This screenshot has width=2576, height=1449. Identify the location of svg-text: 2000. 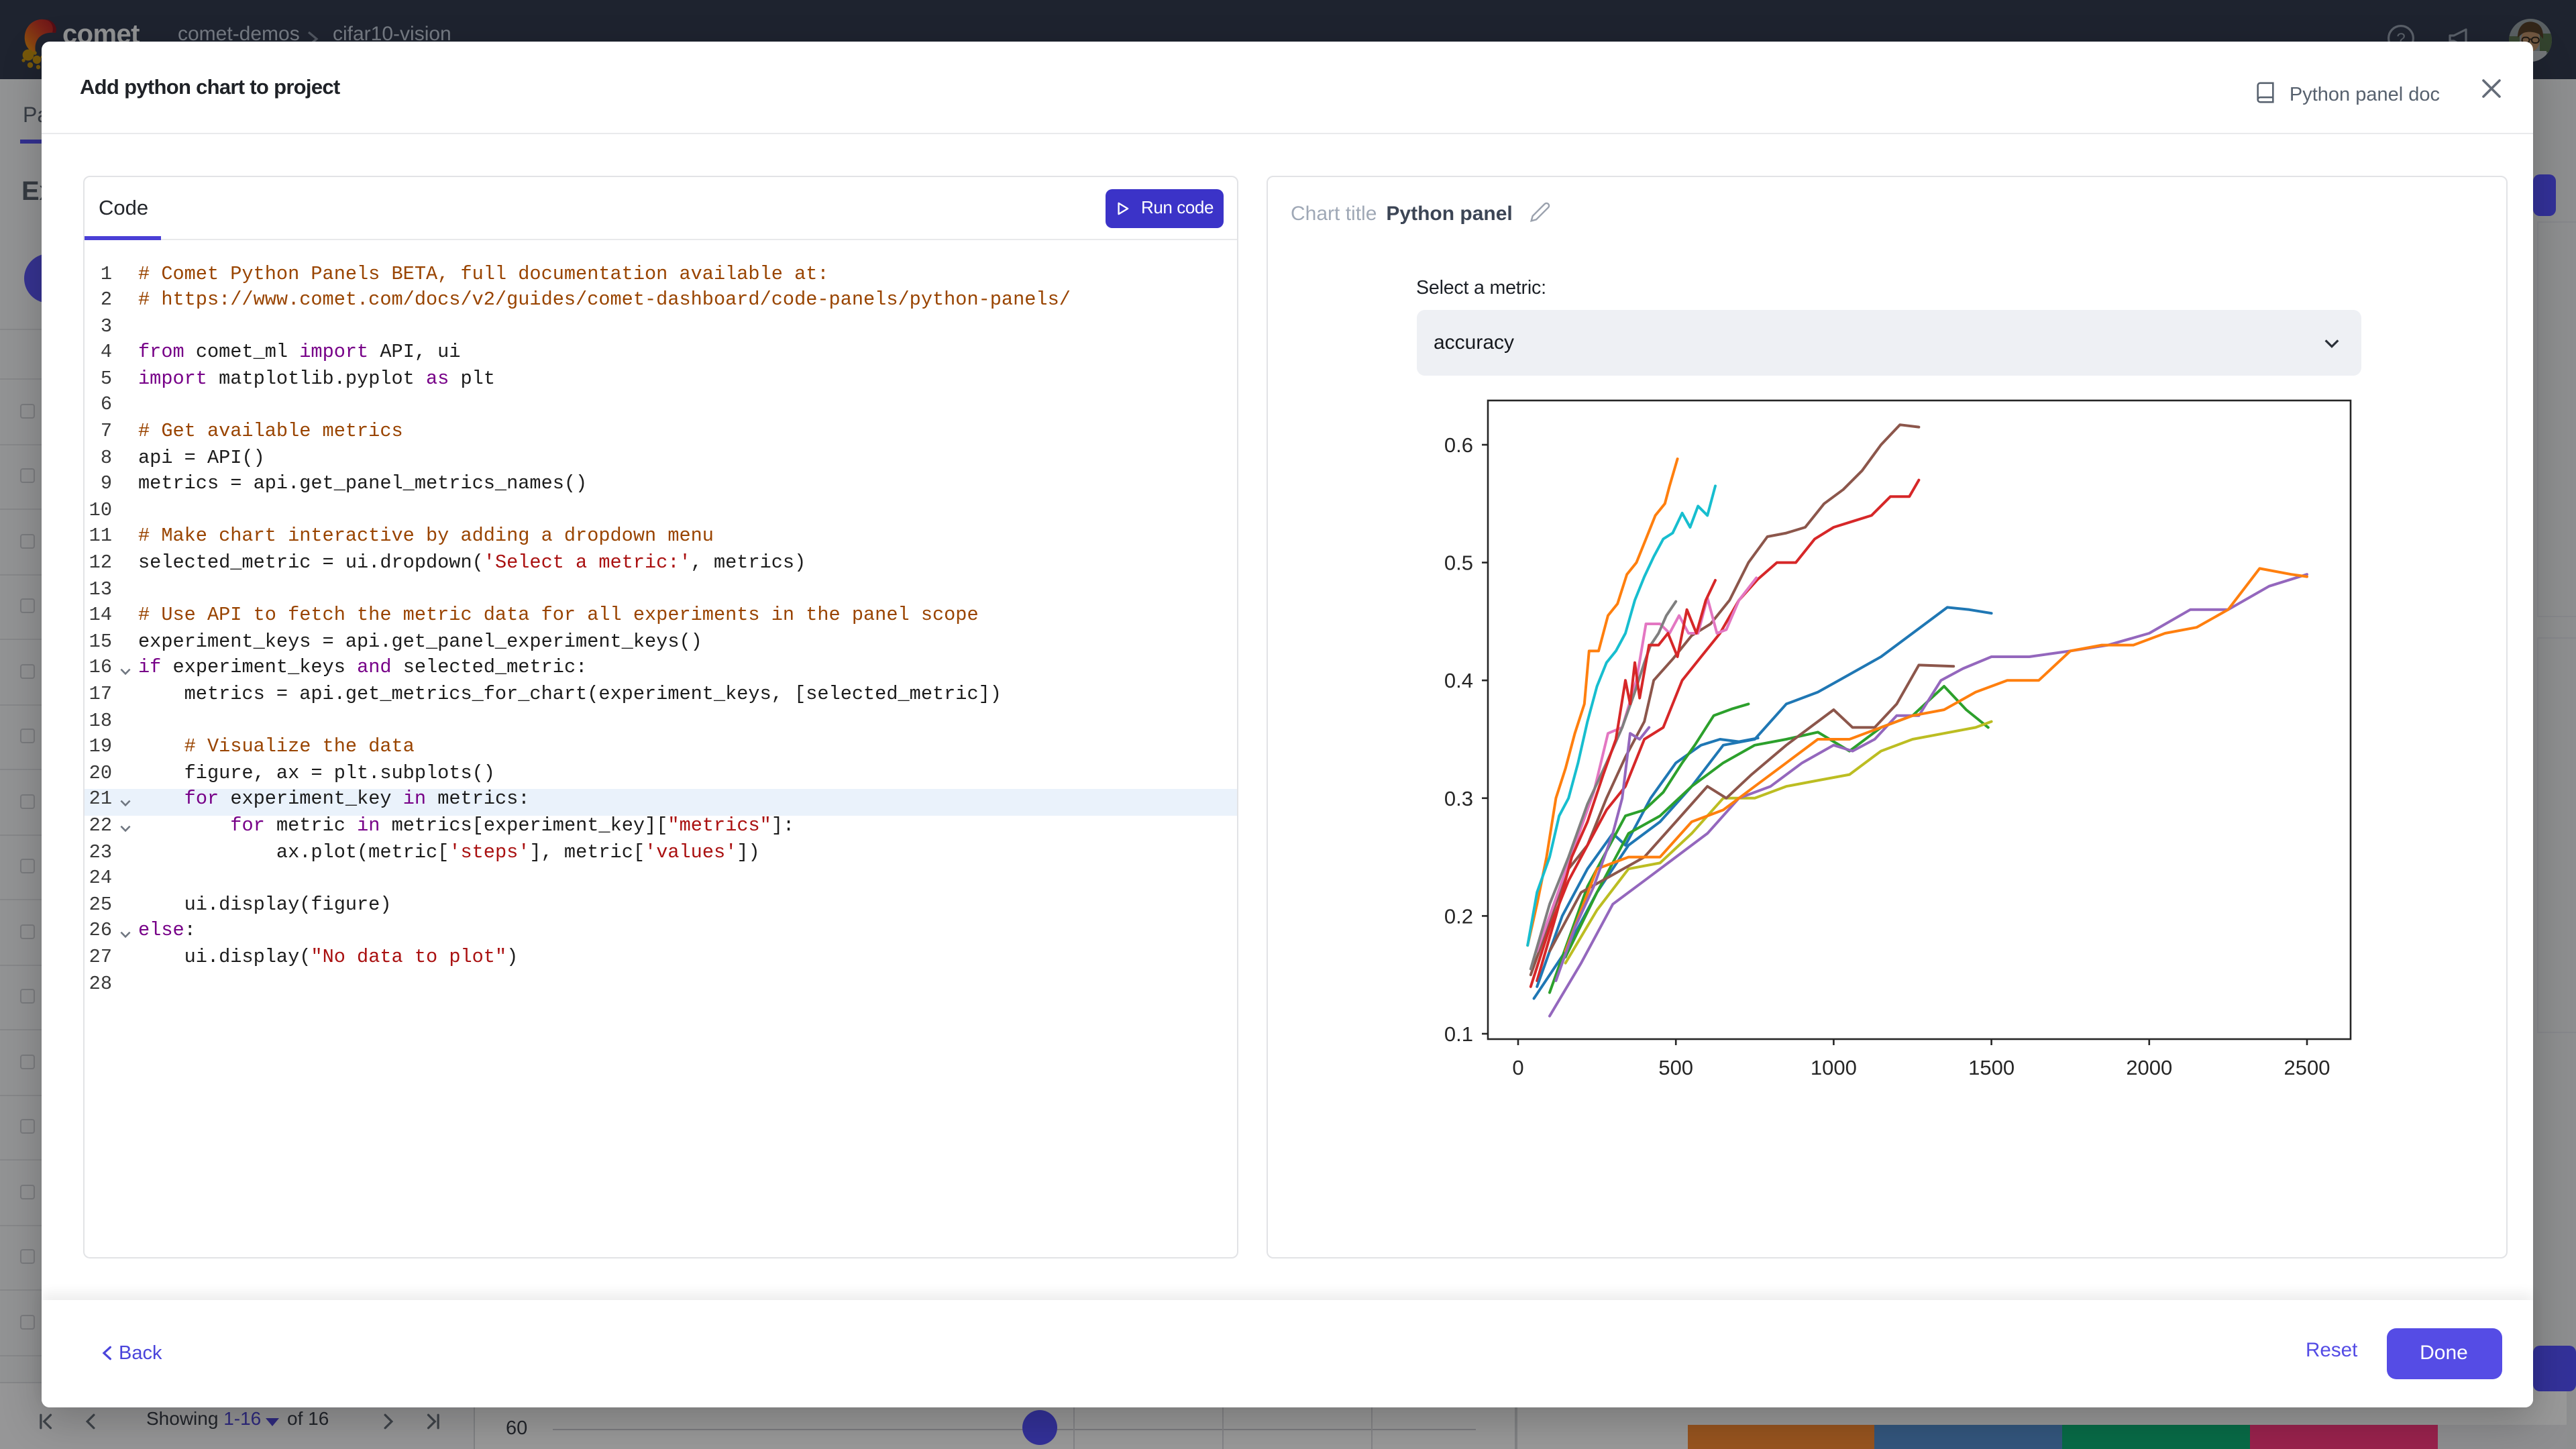
(2149, 1067).